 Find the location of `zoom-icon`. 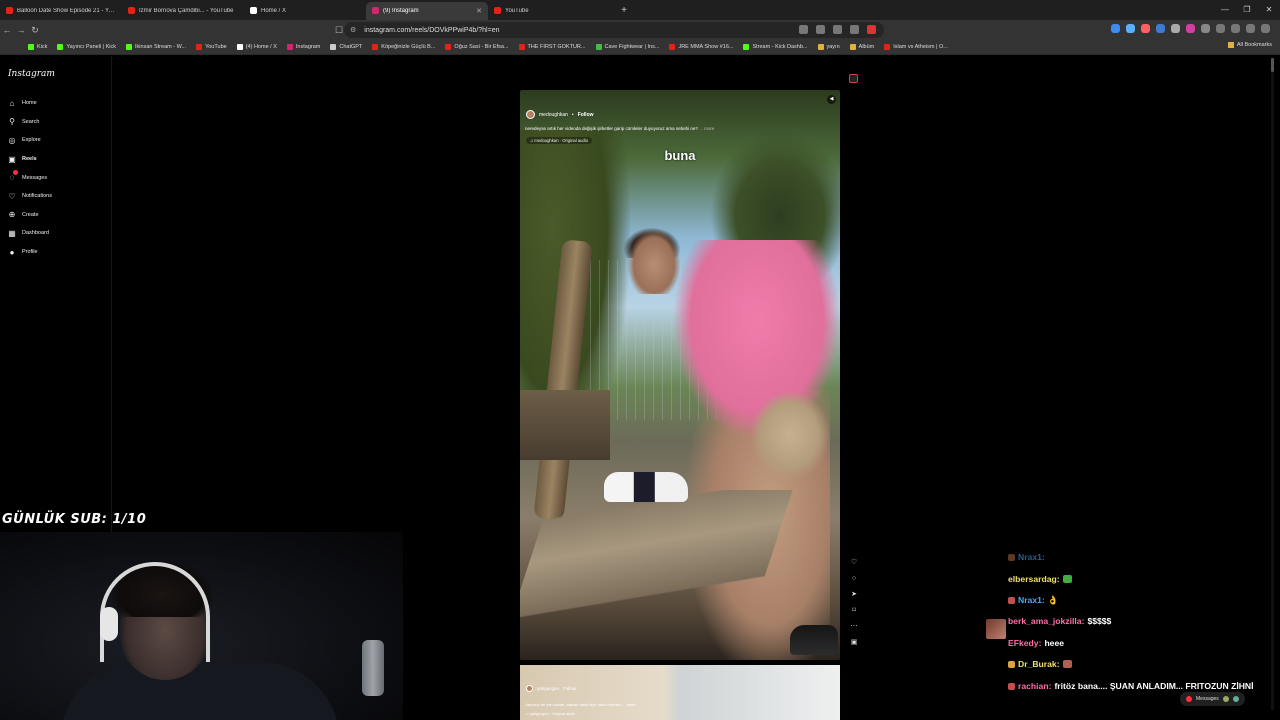

zoom-icon is located at coordinates (820, 29).